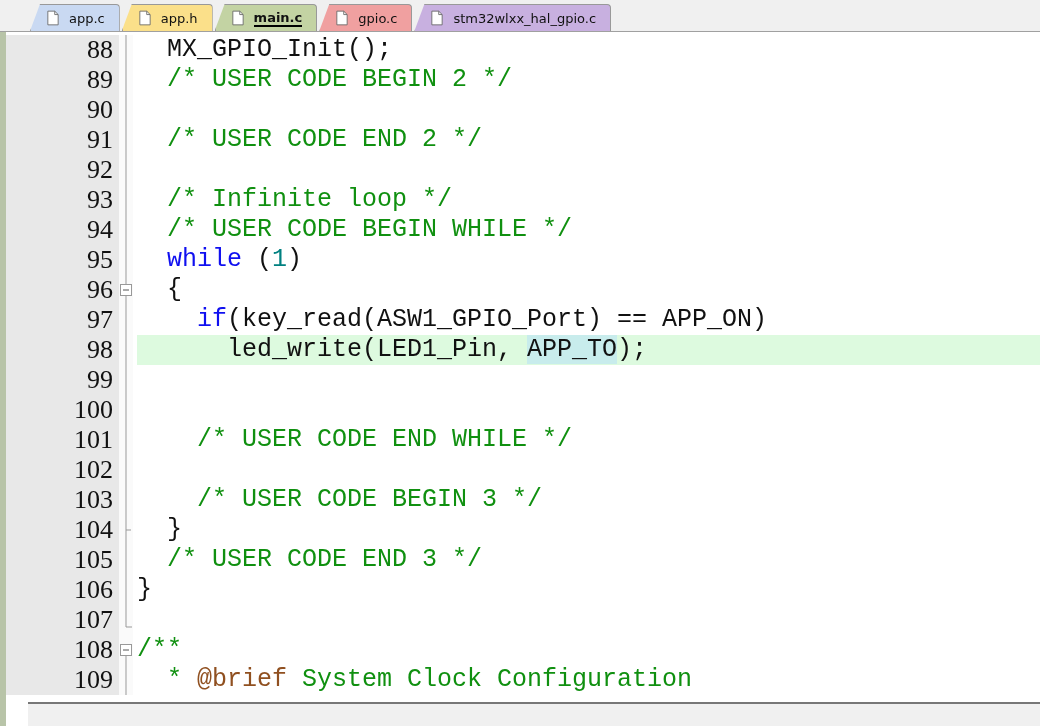 The image size is (1040, 726). Describe the element at coordinates (93, 560) in the screenshot. I see `line-number: 105` at that location.